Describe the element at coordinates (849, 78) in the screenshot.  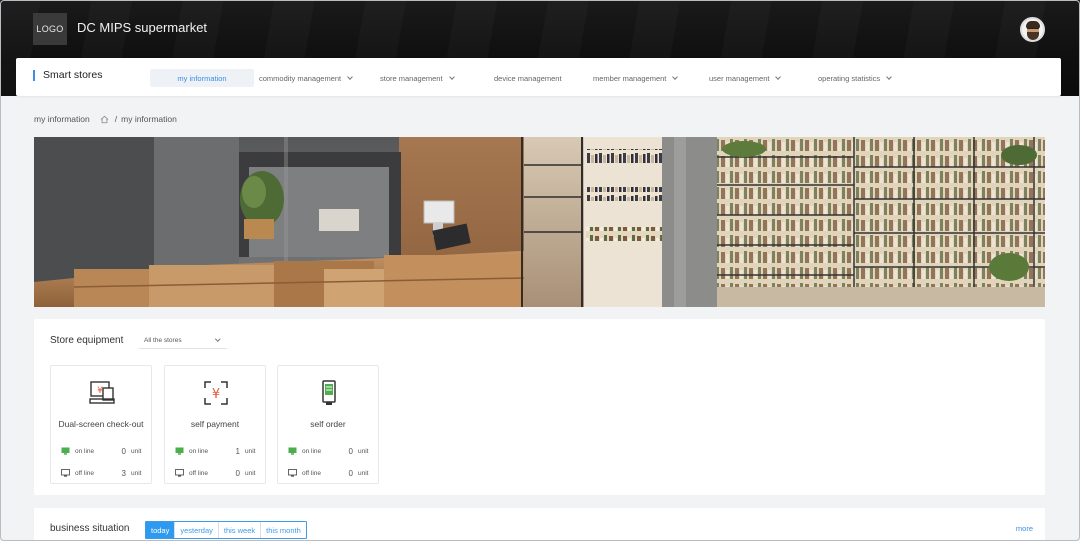
I see `nav-item-label: operating statistics` at that location.